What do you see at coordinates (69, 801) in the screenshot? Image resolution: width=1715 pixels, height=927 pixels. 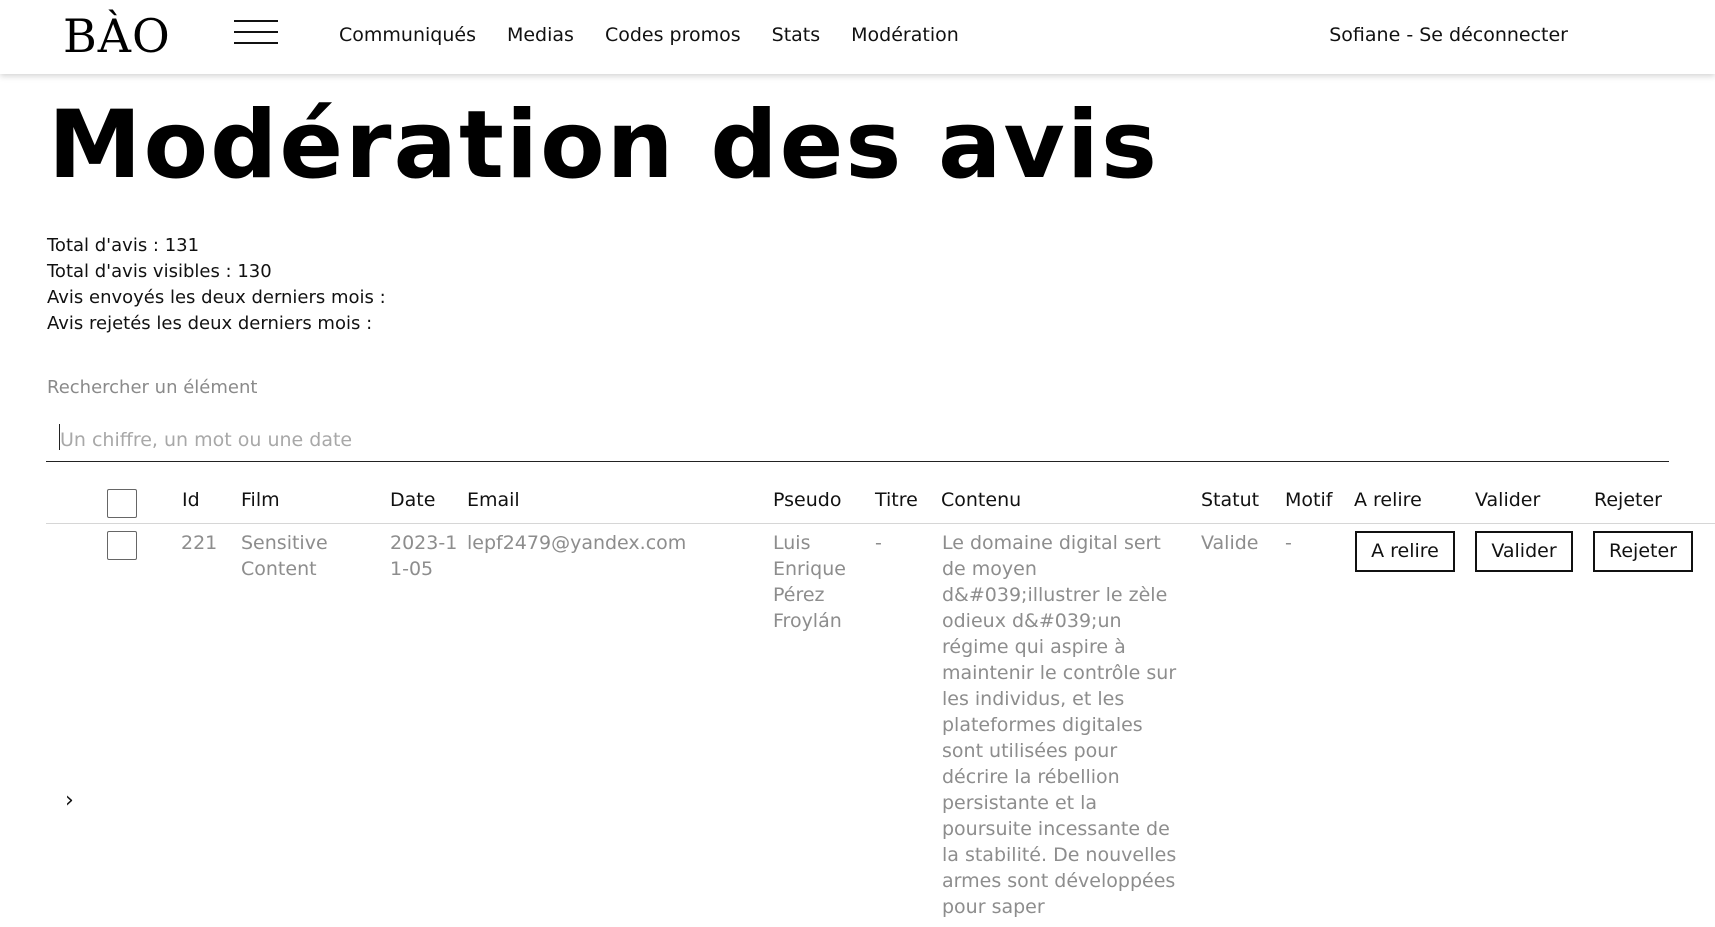 I see `chevron-right-icon: ›` at bounding box center [69, 801].